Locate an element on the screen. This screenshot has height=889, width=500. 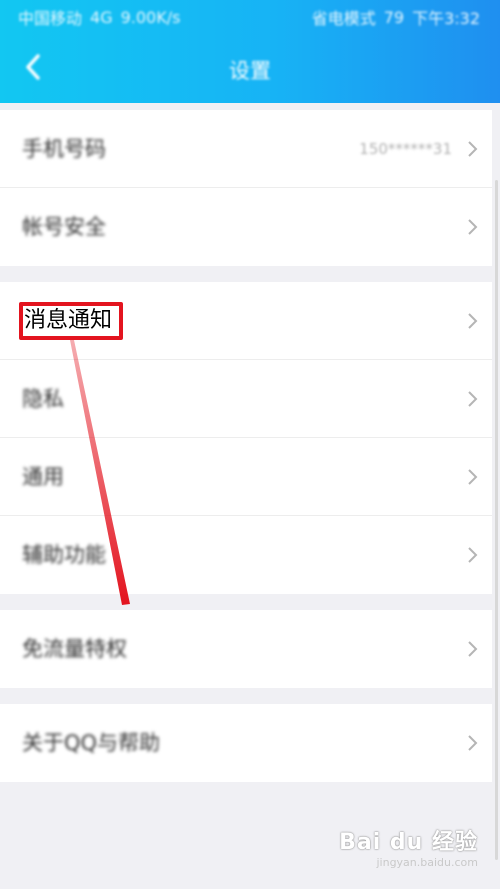
settings-item-label: 关于QQ与帮助 is located at coordinates (91, 743).